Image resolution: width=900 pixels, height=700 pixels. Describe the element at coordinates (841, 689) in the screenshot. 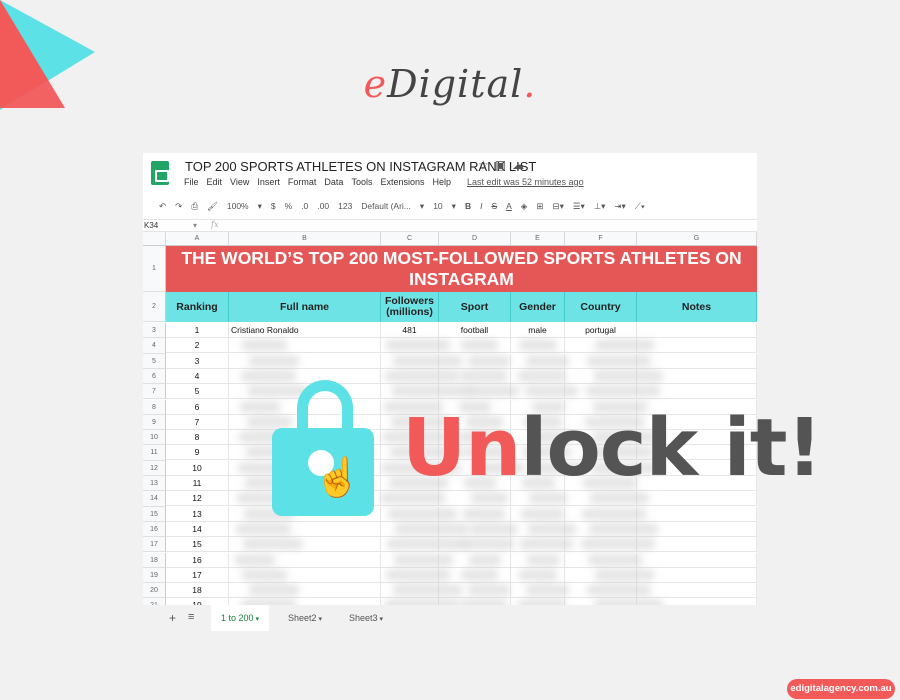

I see `website-badge: edigitalagency.com.au` at that location.